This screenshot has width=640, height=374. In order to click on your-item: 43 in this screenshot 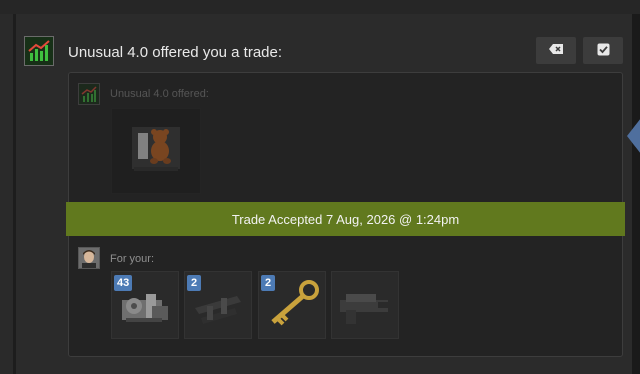, I will do `click(145, 305)`.